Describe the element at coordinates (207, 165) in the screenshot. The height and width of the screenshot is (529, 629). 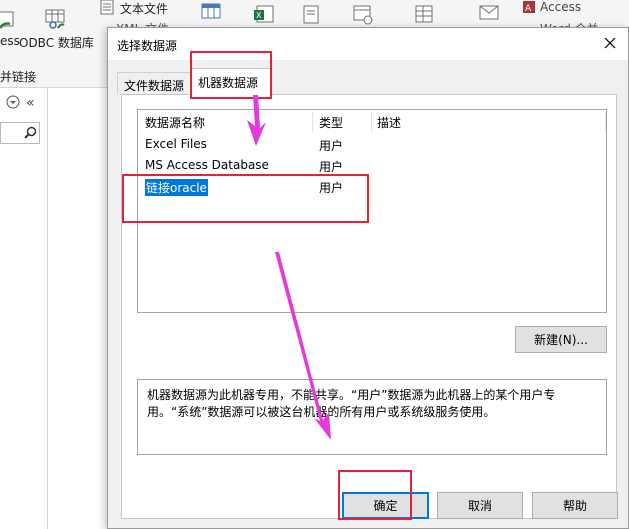
I see `data-source-name: MS Access Database` at that location.